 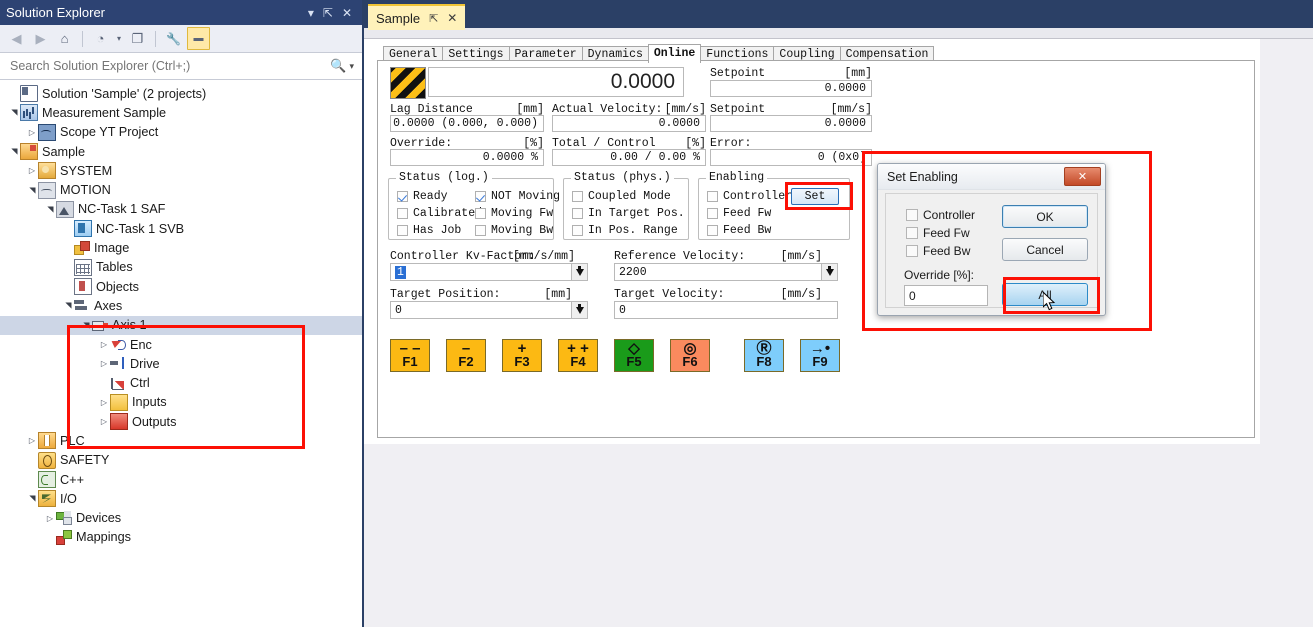 What do you see at coordinates (181, 286) in the screenshot?
I see `tree-item-objects: Objects` at bounding box center [181, 286].